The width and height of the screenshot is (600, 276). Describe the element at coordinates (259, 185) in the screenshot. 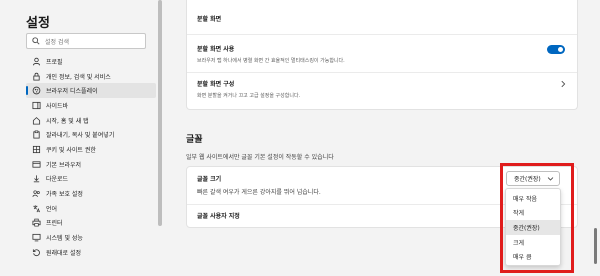

I see `font-size-row: 글꼴 크기 빠른 갈색 여우가 게으른 강아지를 뛰어 넘습니다.` at that location.